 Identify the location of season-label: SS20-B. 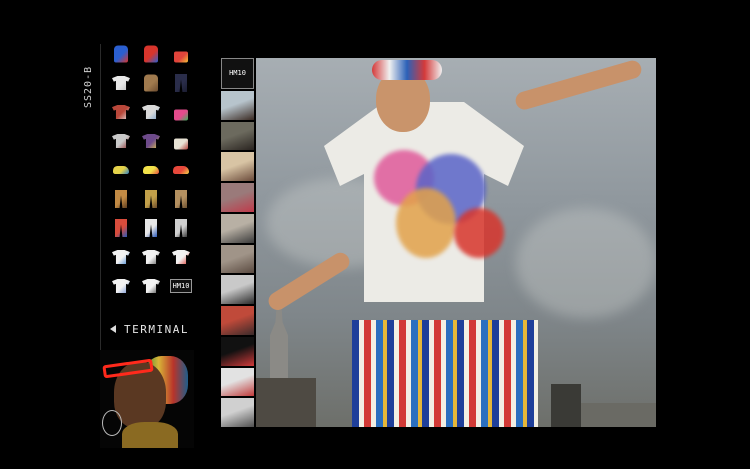
(88, 86).